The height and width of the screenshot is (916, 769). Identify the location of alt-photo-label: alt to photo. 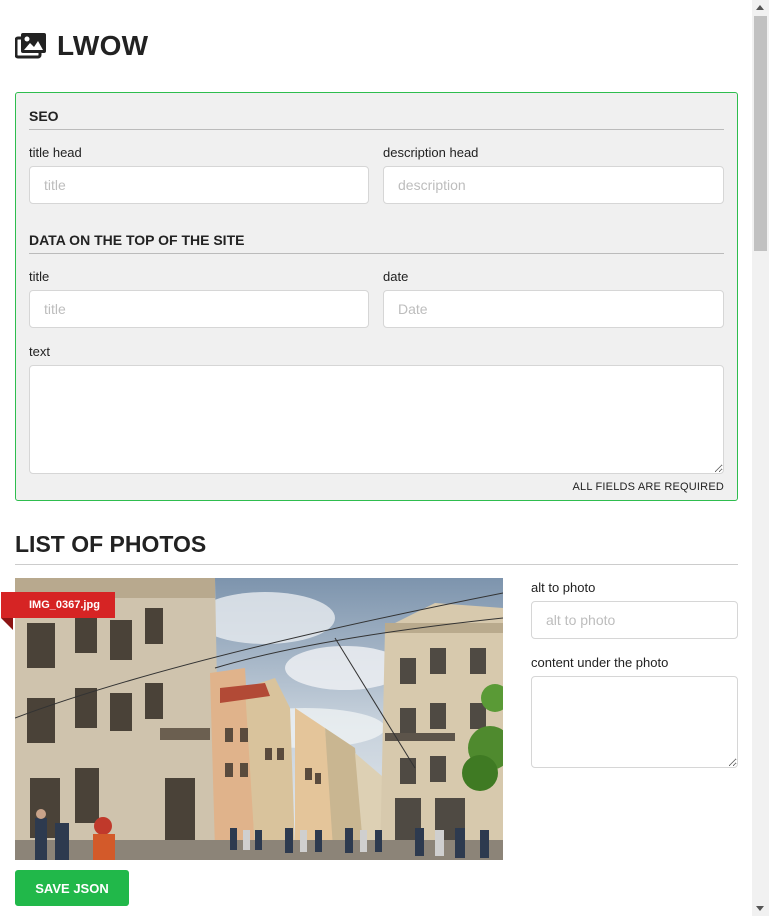
(563, 587).